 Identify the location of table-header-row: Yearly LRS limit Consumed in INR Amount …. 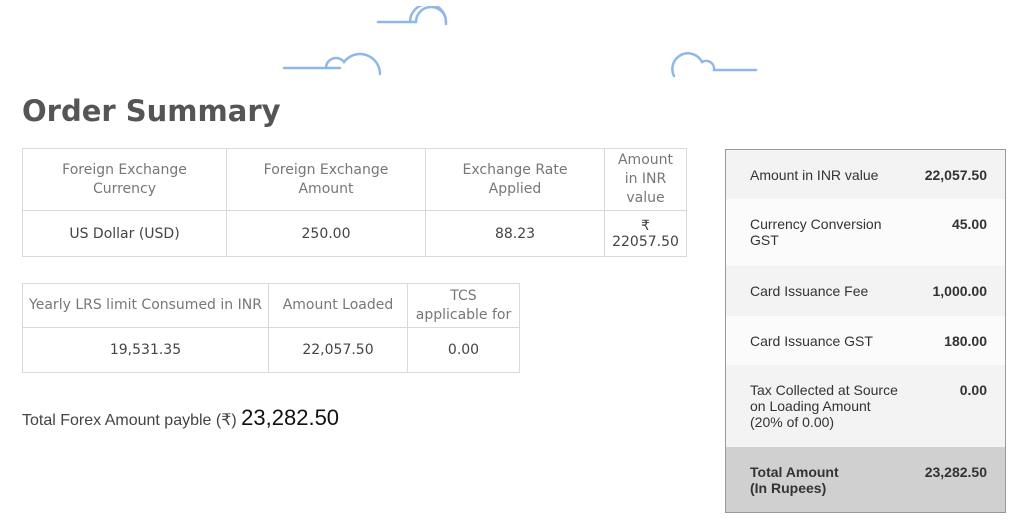
(271, 305).